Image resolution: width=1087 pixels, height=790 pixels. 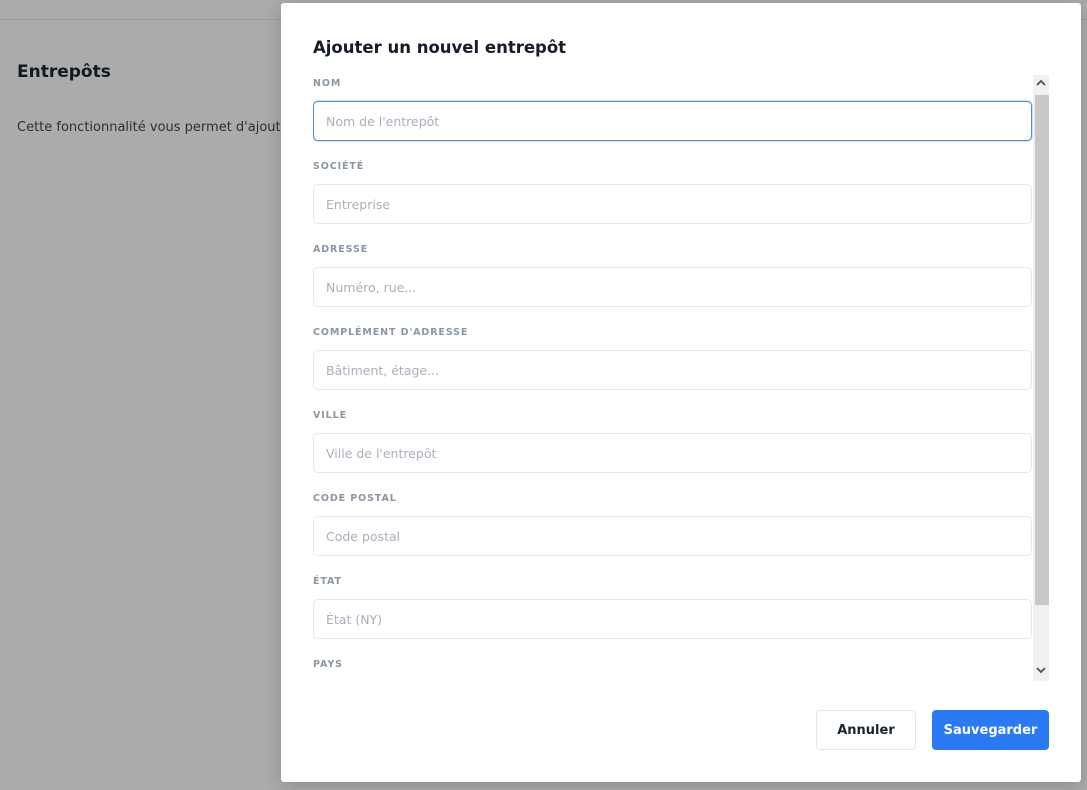 I want to click on field-address-complement-label: COMPLÉMENT D'ADRESSE, so click(x=391, y=332).